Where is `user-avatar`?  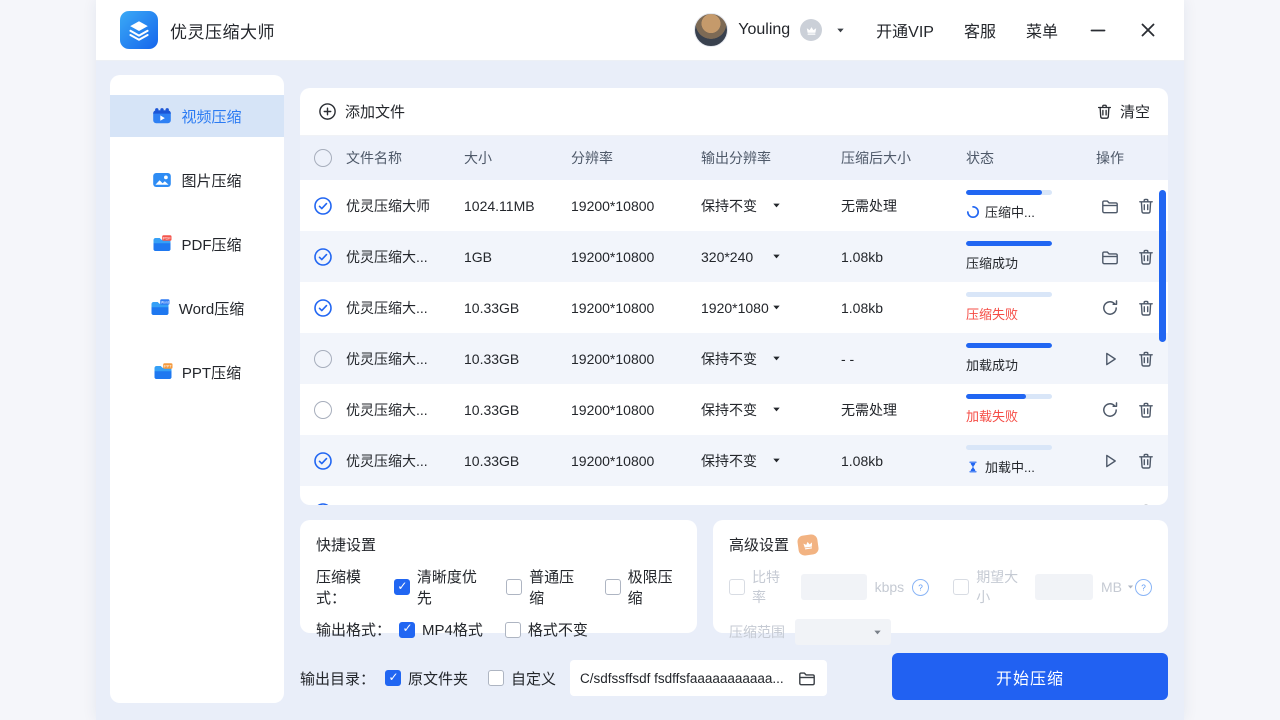 user-avatar is located at coordinates (711, 30).